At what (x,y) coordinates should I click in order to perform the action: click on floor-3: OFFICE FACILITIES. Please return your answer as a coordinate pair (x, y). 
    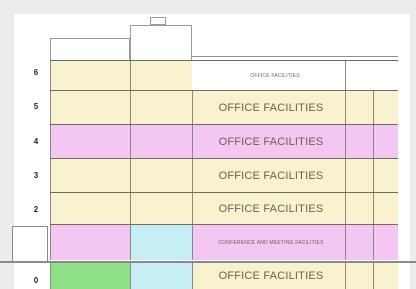
    Looking at the image, I should click on (224, 175).